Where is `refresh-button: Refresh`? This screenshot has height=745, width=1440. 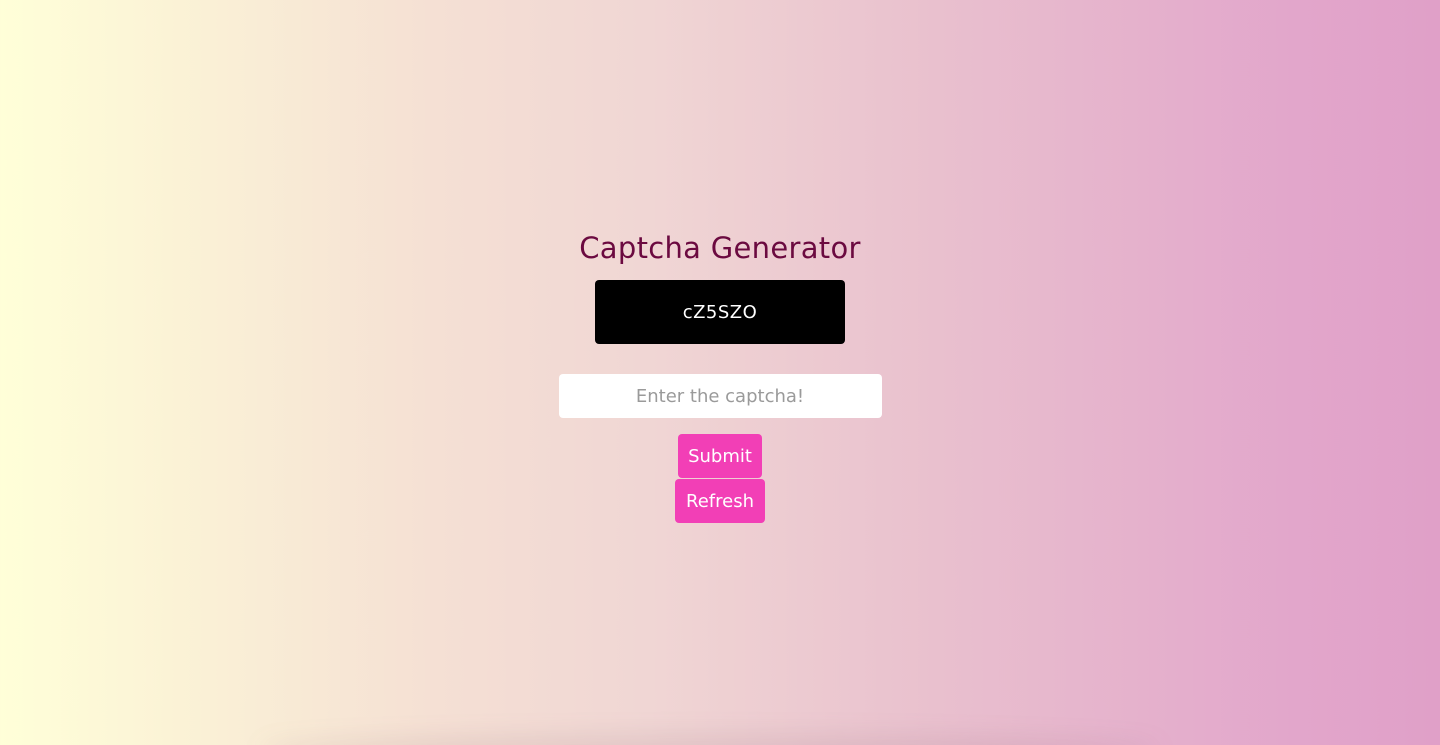
refresh-button: Refresh is located at coordinates (720, 501).